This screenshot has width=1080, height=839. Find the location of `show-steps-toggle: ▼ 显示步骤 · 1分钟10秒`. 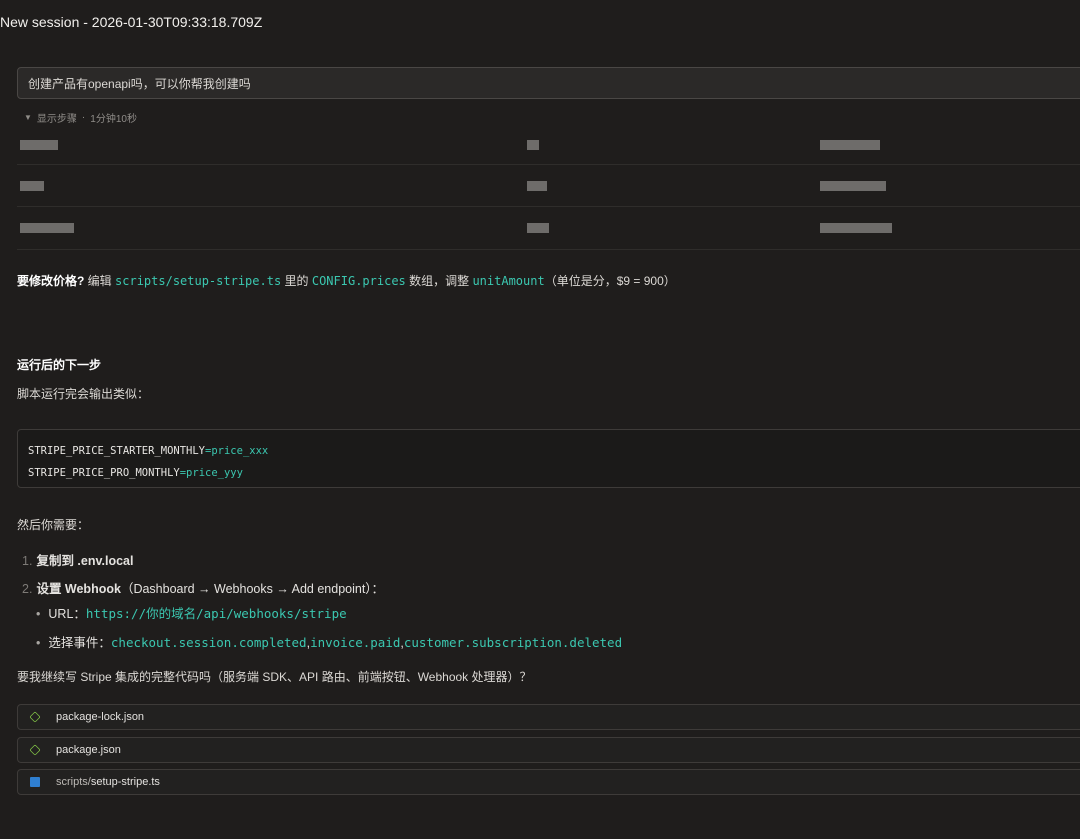

show-steps-toggle: ▼ 显示步骤 · 1分钟10秒 is located at coordinates (80, 117).